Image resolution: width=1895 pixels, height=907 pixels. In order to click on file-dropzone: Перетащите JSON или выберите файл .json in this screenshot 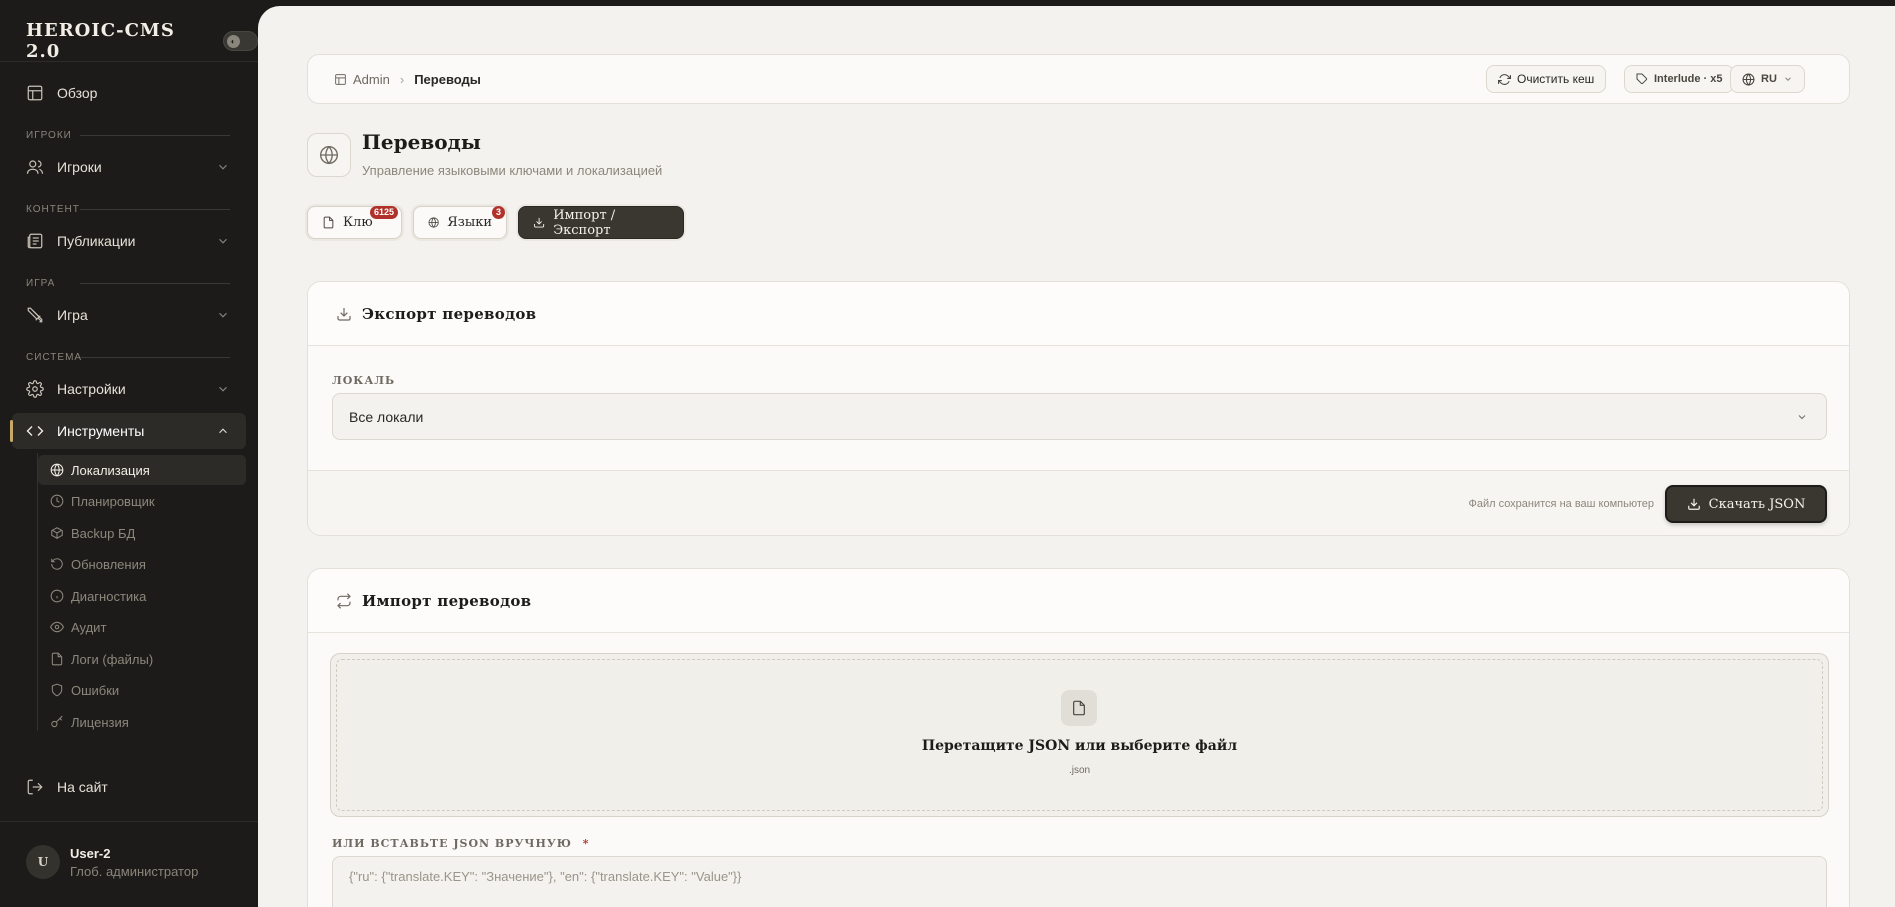, I will do `click(1079, 735)`.